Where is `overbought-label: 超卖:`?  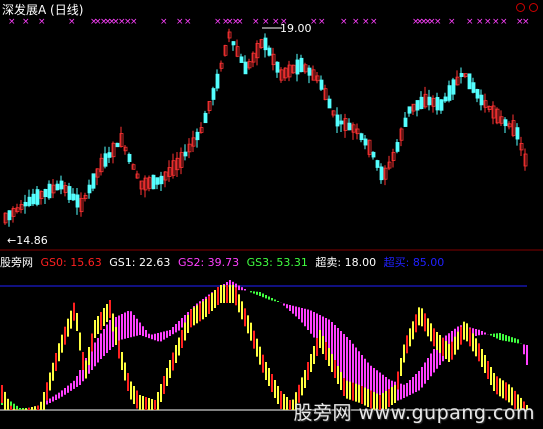 overbought-label: 超卖: is located at coordinates (328, 262).